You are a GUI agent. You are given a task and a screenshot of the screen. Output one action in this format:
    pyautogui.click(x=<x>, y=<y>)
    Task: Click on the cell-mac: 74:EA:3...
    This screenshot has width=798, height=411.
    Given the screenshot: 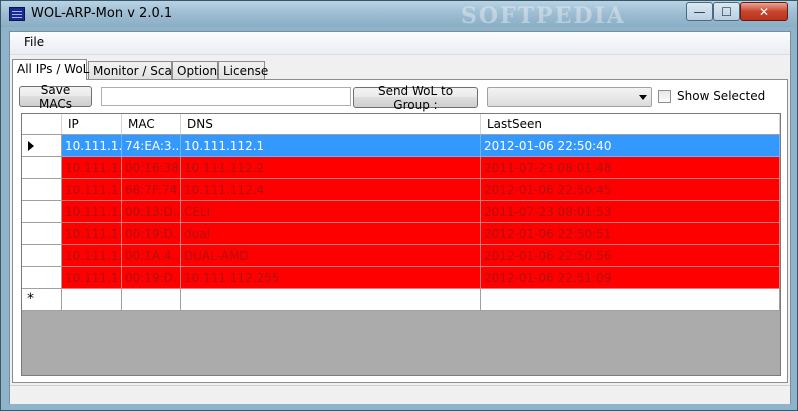 What is the action you would take?
    pyautogui.click(x=151, y=146)
    